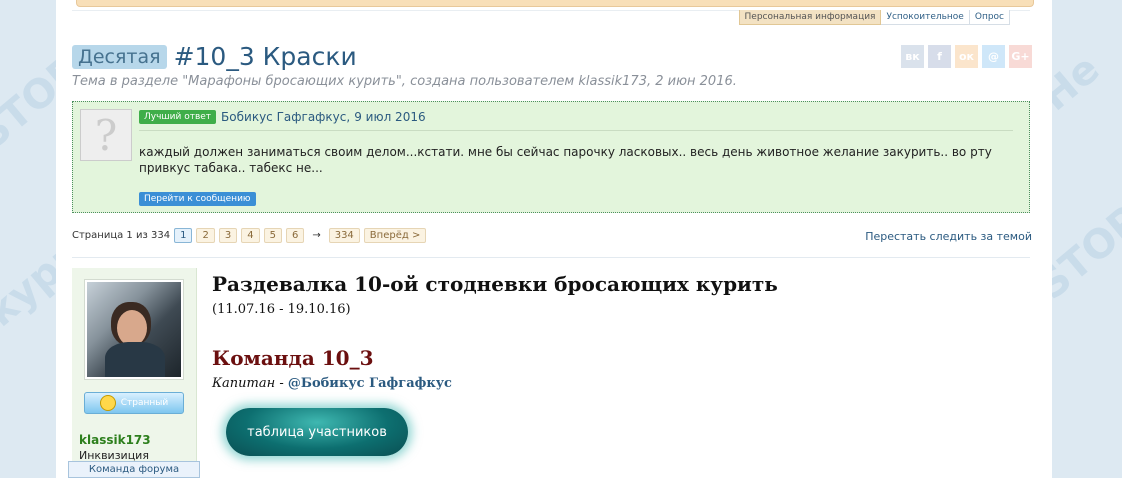 This screenshot has width=1122, height=478. I want to click on top-header-bar, so click(555, 3).